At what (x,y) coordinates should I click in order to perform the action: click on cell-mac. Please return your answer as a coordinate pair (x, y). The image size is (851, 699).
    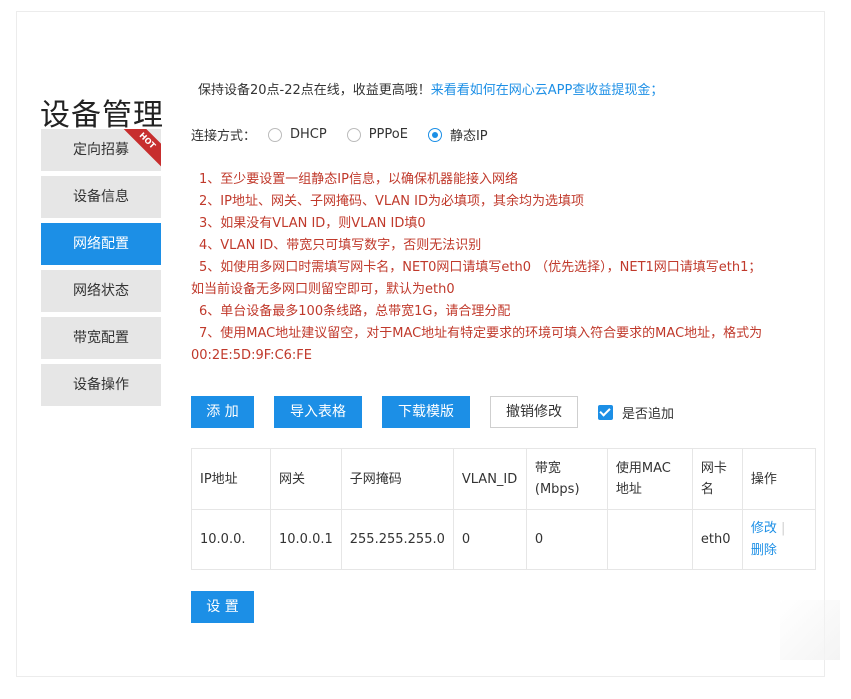
    Looking at the image, I should click on (649, 539).